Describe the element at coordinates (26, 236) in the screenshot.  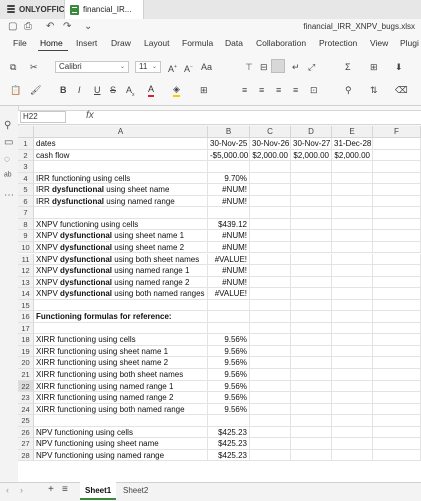
I see `row-header: 9` at that location.